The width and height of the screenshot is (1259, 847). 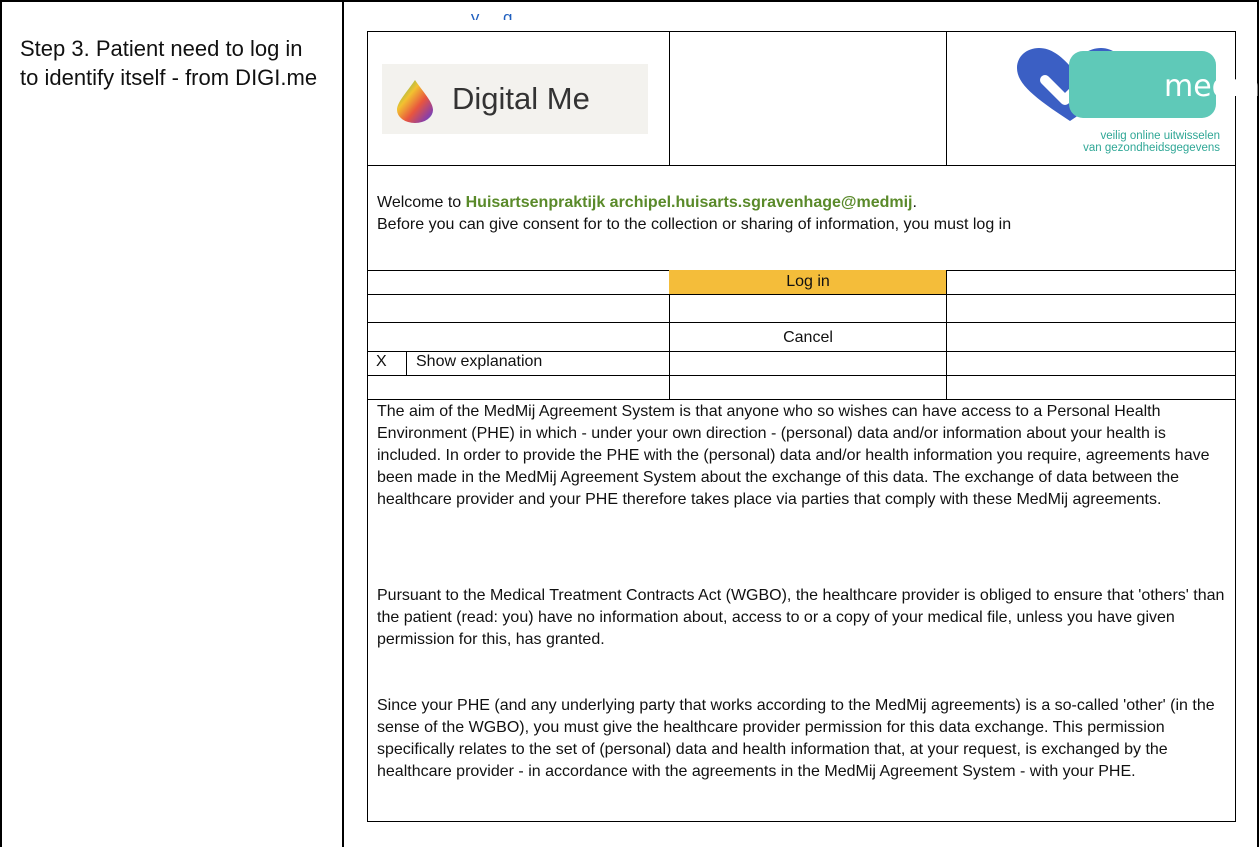 I want to click on welcome-prefix: Welcome to, so click(x=421, y=202).